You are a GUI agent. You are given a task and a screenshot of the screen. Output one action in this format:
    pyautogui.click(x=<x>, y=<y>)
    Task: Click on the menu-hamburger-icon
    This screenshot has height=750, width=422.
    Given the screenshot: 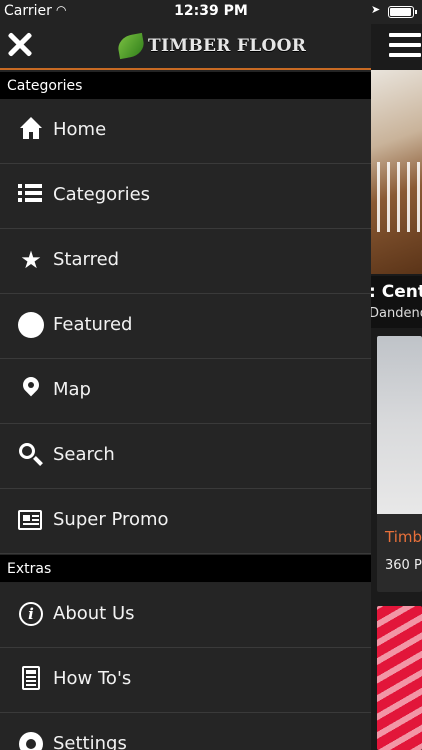 What is the action you would take?
    pyautogui.click(x=405, y=46)
    